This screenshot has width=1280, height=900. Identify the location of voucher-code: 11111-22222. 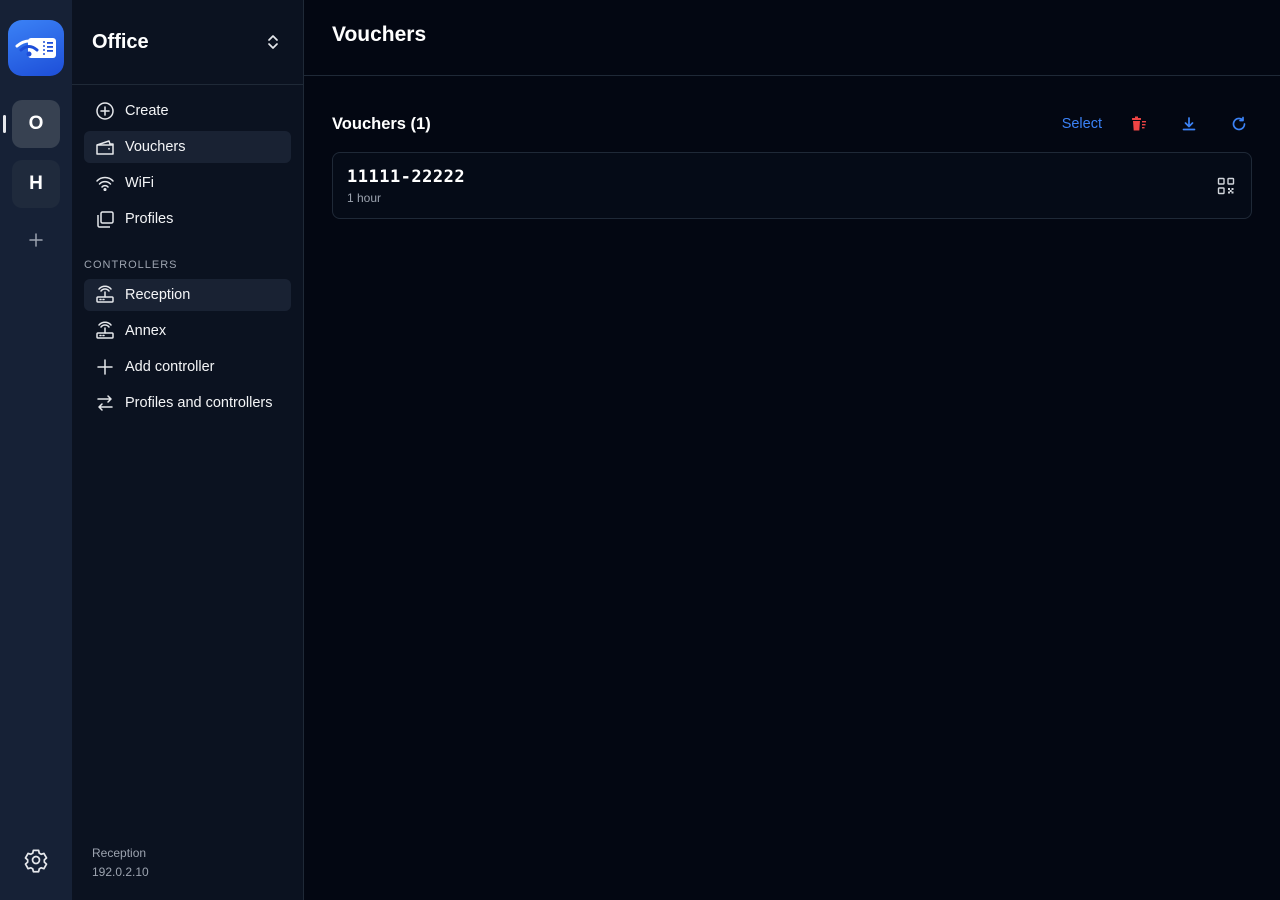
(406, 177).